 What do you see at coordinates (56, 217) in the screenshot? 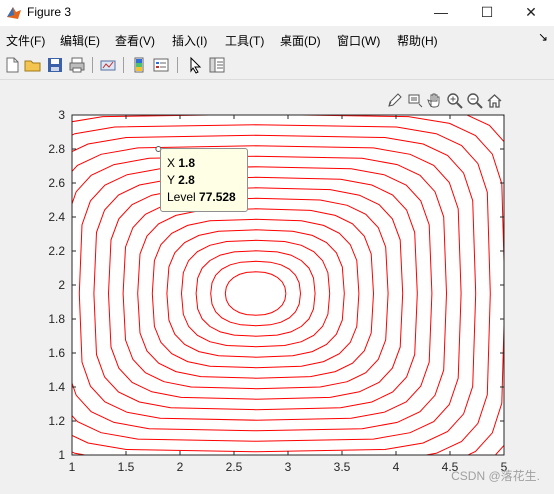
I see `y-tick-label: 2.4` at bounding box center [56, 217].